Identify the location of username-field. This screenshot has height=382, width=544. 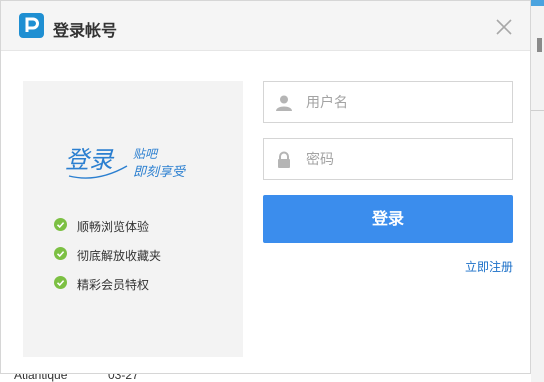
(388, 102).